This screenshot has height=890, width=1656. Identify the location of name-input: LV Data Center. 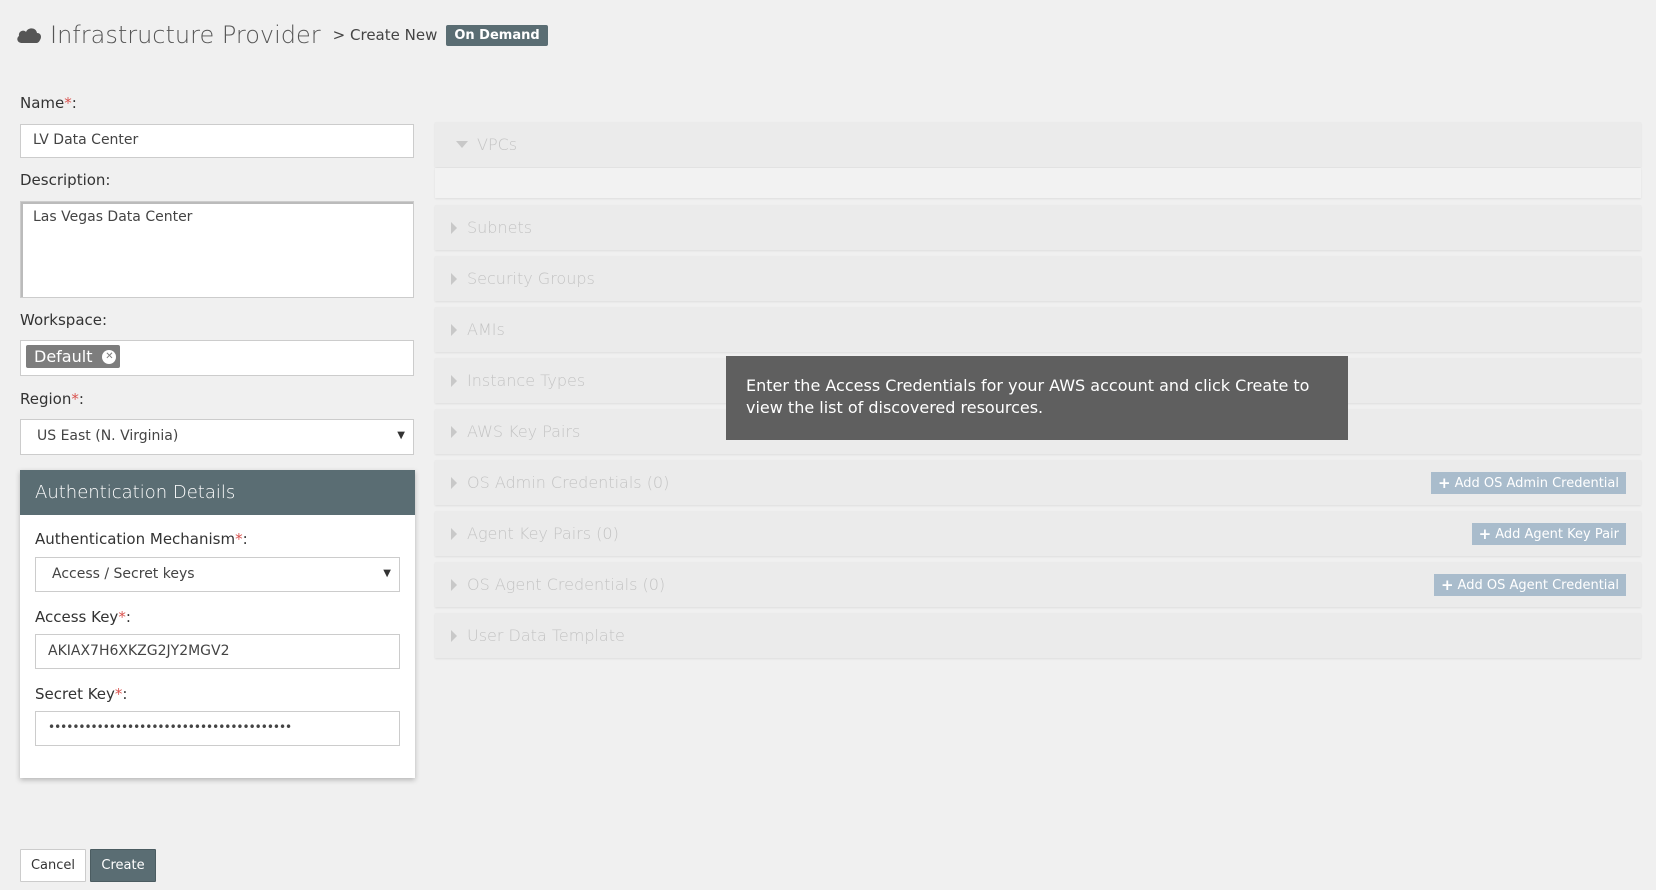
(217, 141).